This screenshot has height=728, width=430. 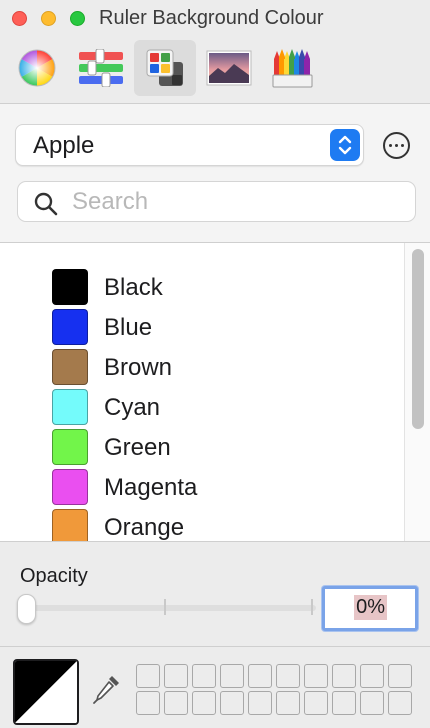 I want to click on image-icon, so click(x=229, y=68).